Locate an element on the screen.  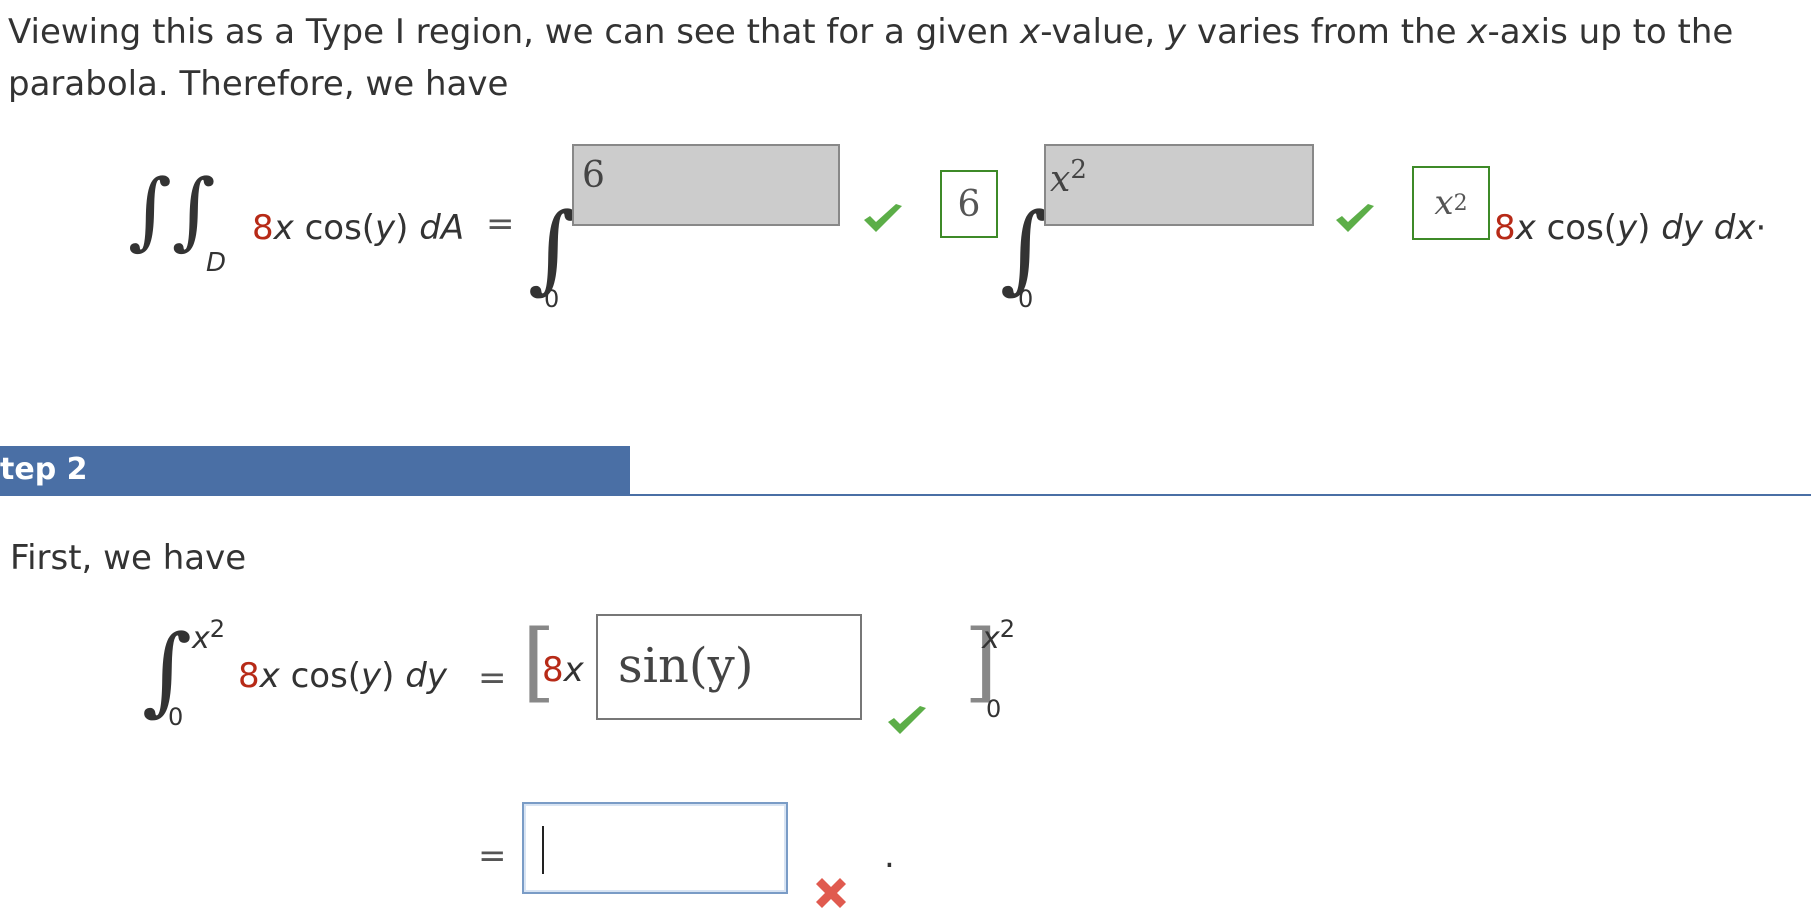
double-integral-sign: ∫∫ is located at coordinates (172, 210).